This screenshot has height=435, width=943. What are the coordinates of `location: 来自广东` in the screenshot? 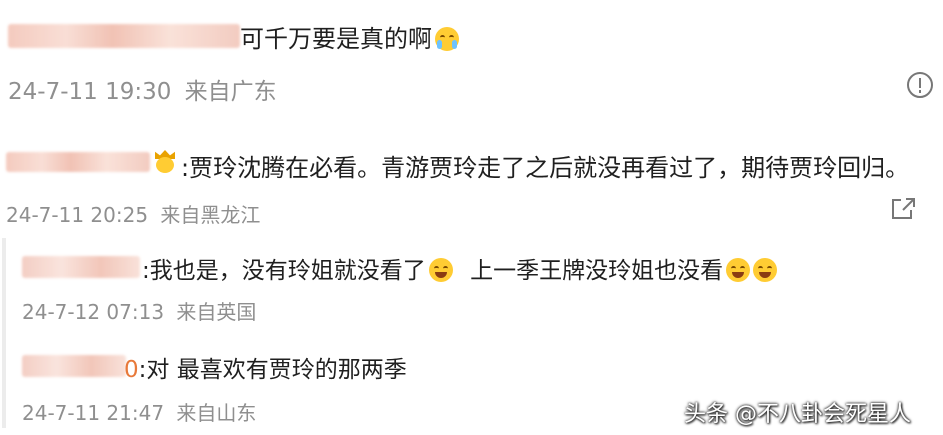 It's located at (230, 92).